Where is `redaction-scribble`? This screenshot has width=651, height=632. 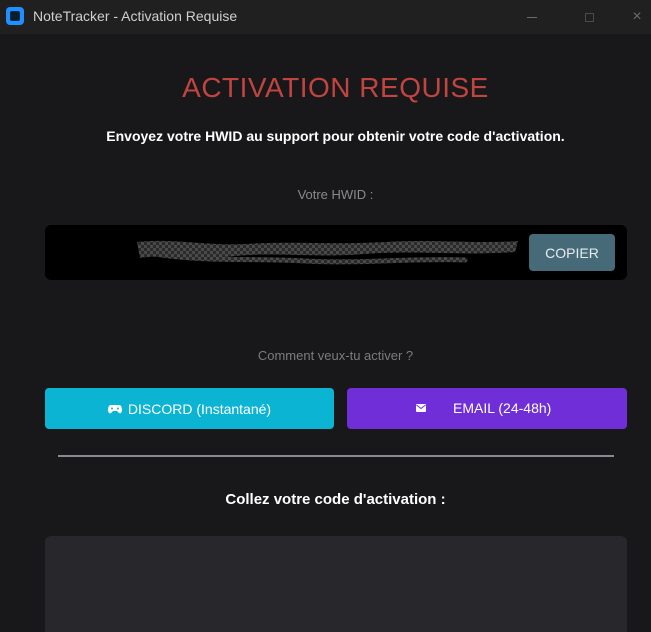 redaction-scribble is located at coordinates (327, 252).